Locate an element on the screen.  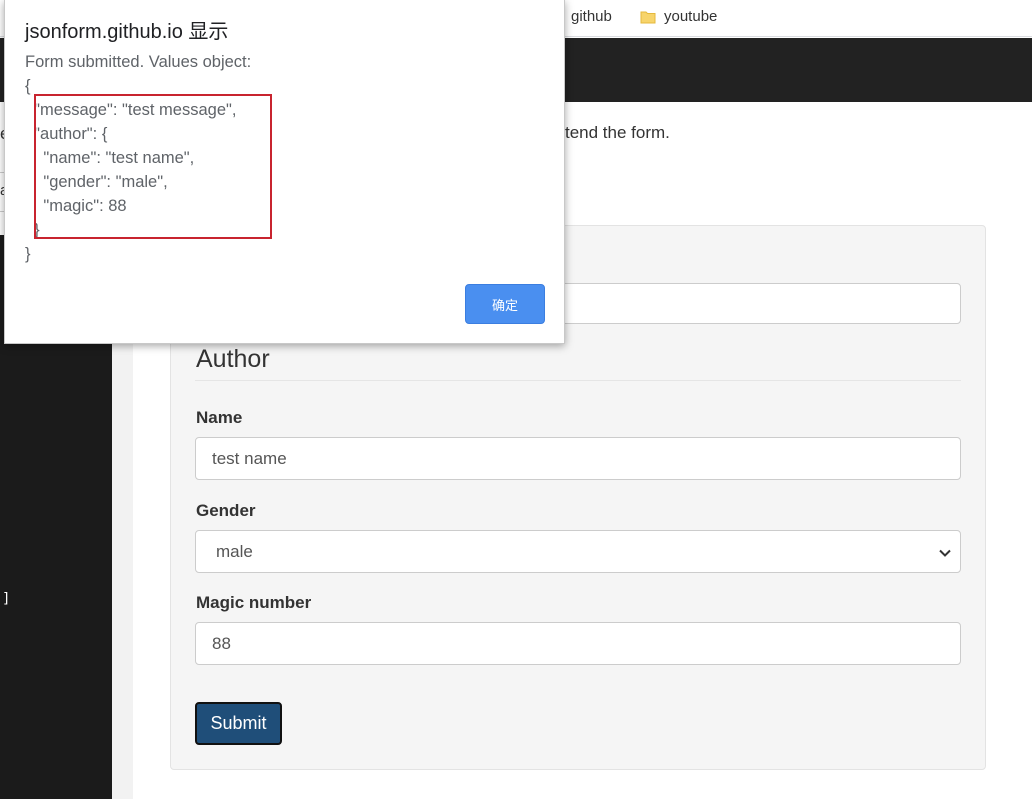
name-input: test name is located at coordinates (578, 458).